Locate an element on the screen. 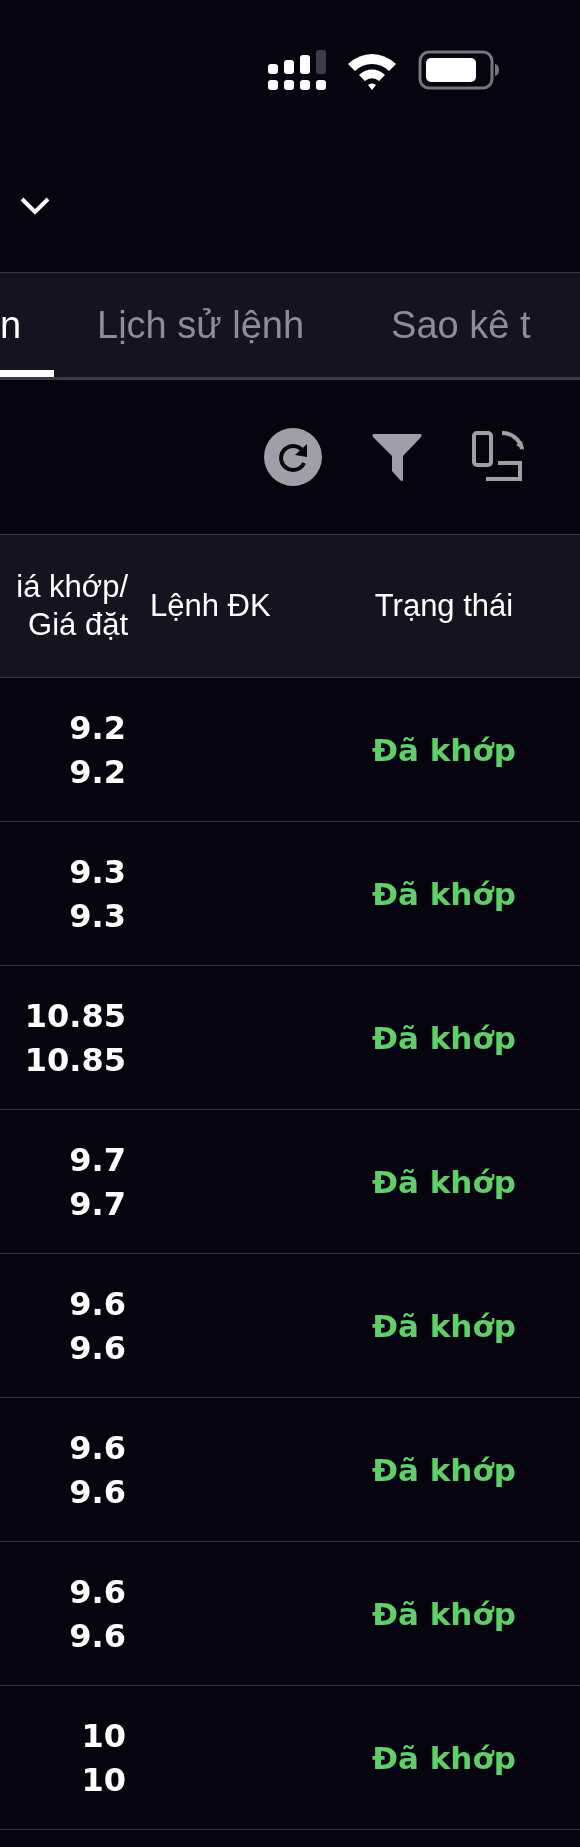  matched-price: 10.85 is located at coordinates (75, 1016).